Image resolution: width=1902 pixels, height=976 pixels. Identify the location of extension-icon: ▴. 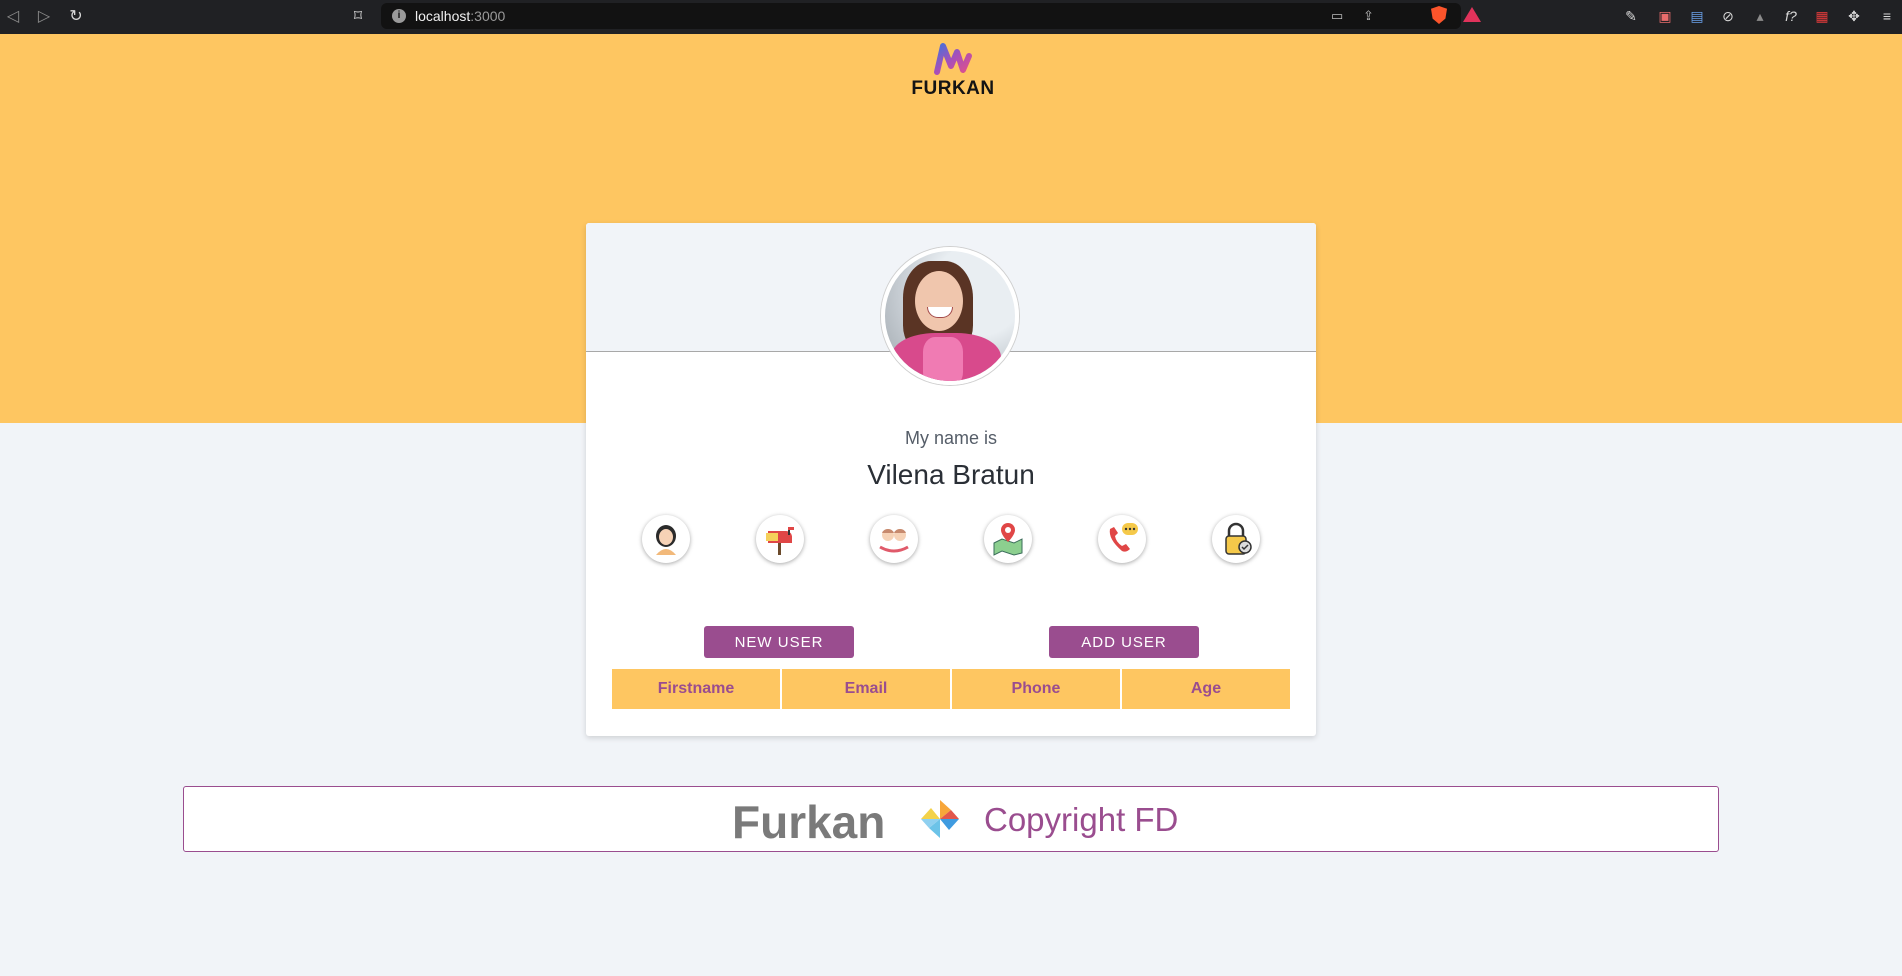
(1760, 16).